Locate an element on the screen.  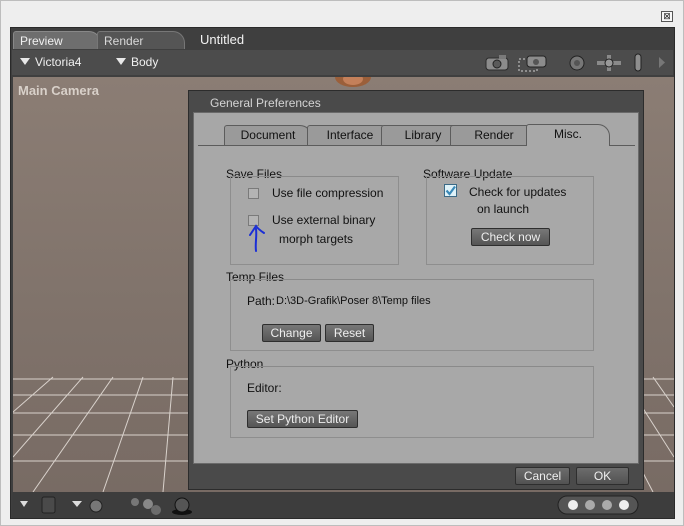
file-compression-label: Use file compression is located at coordinates (328, 193).